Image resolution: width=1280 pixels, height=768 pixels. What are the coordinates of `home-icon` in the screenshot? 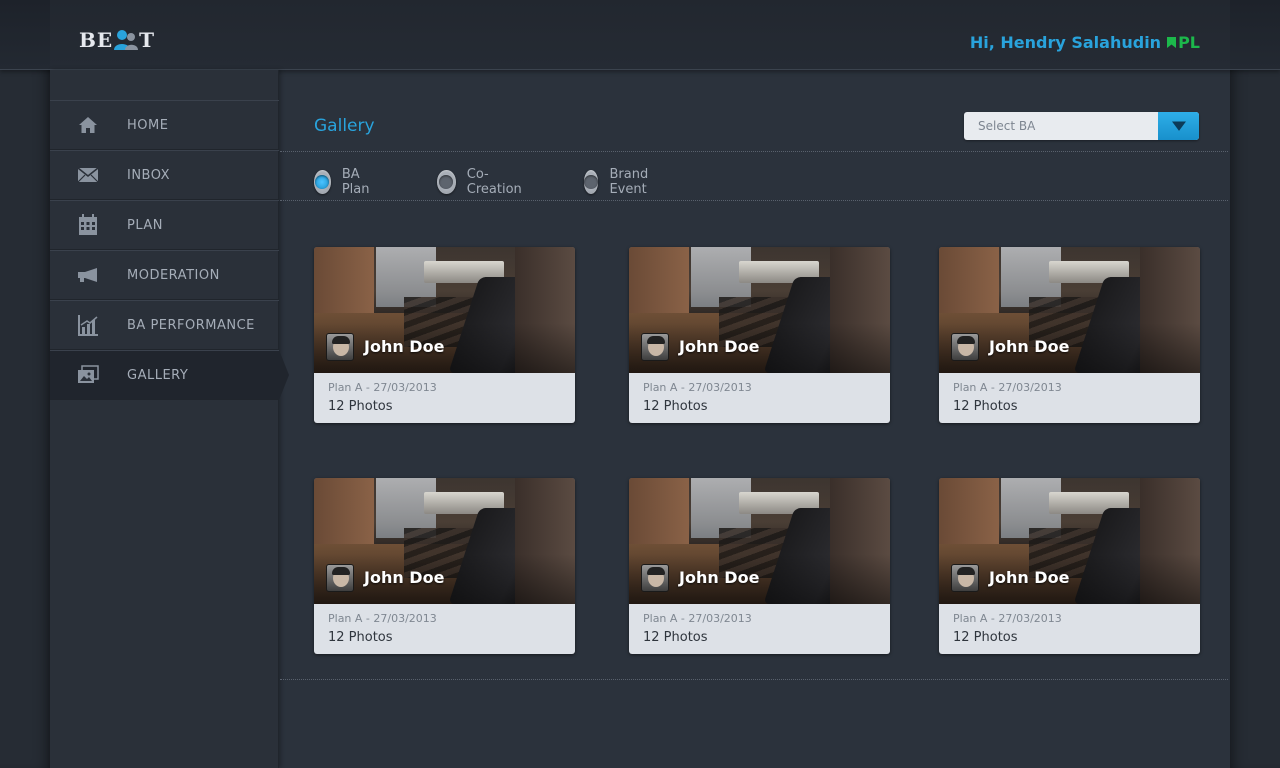 It's located at (88, 125).